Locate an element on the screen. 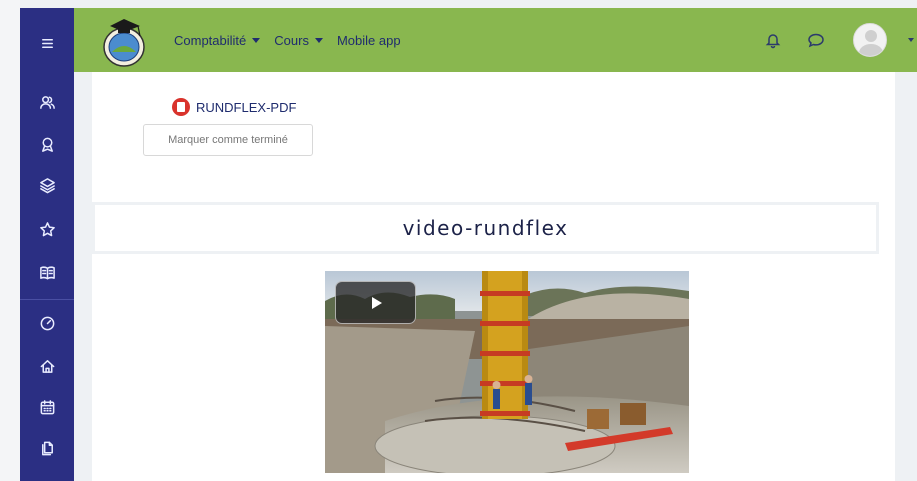 The width and height of the screenshot is (917, 481). section-title: video-rundflex is located at coordinates (485, 228).